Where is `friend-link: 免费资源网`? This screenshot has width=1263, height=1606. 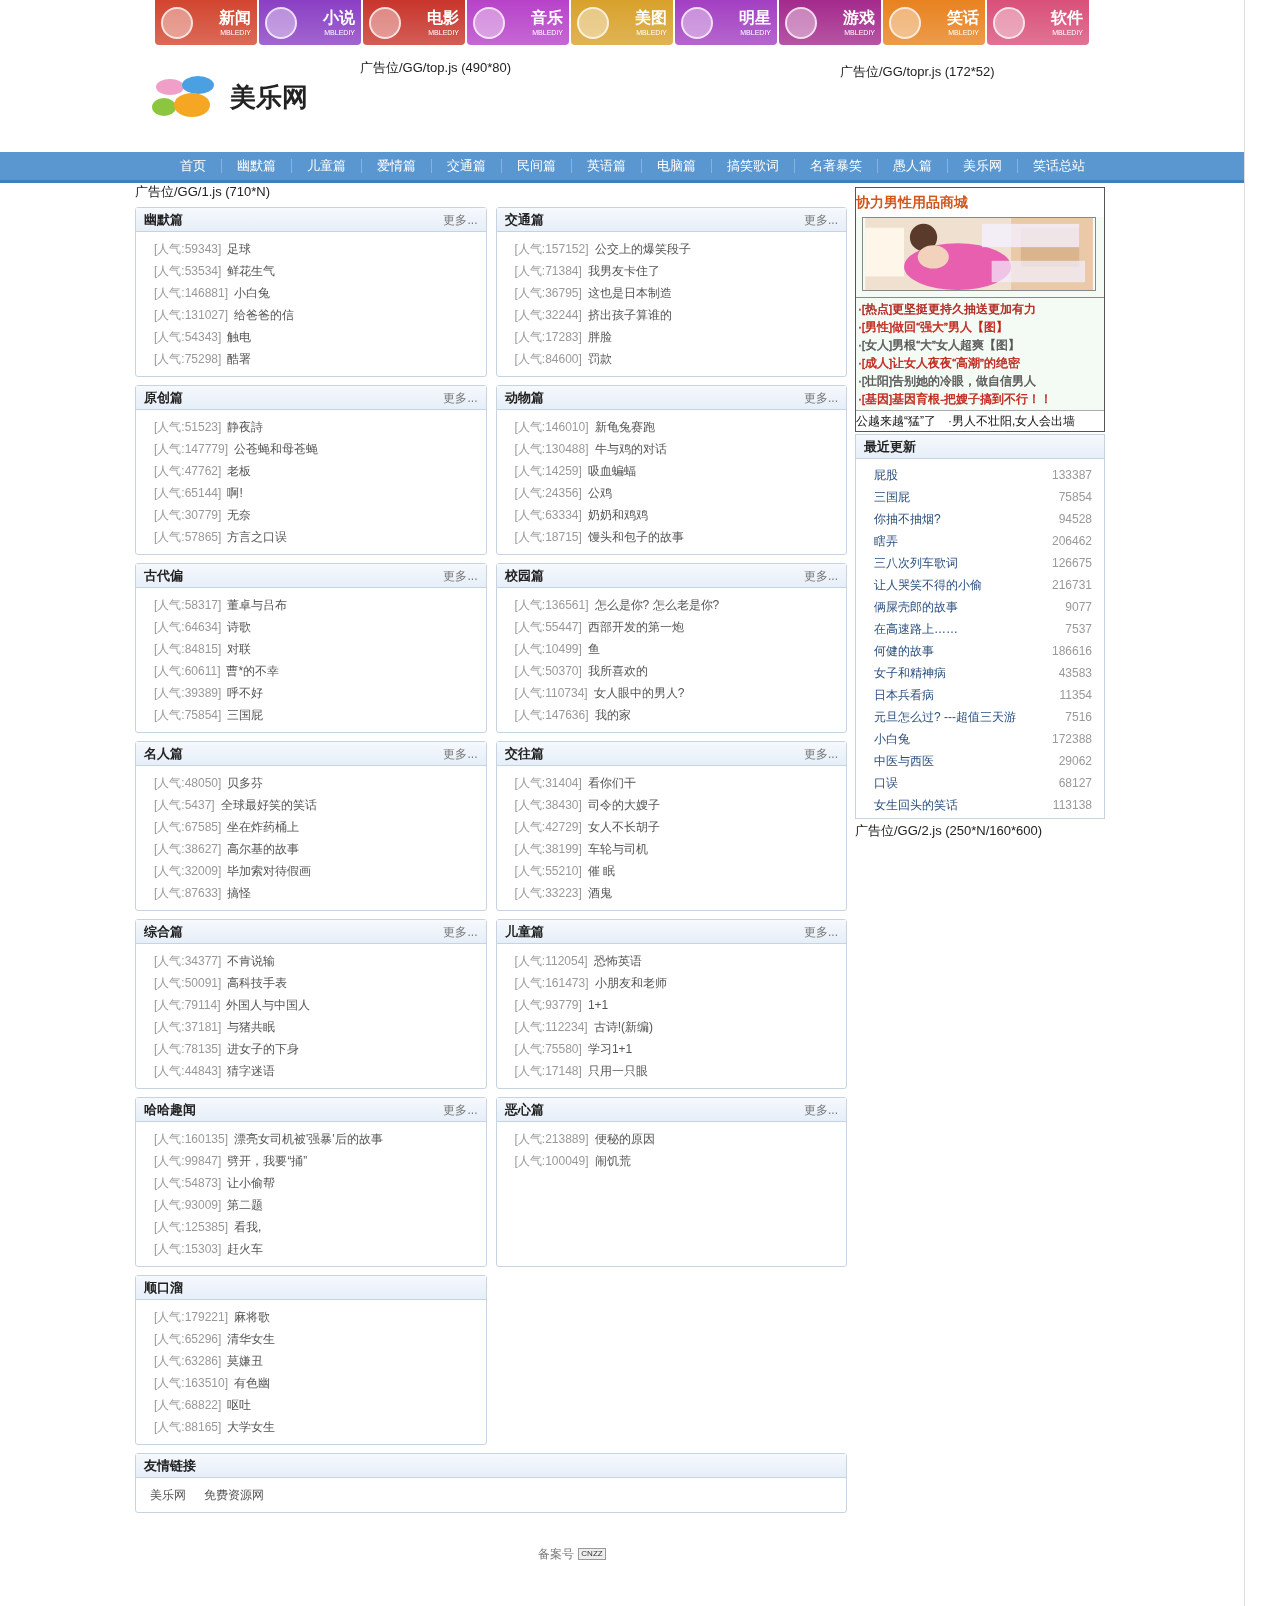
friend-link: 免费资源网 is located at coordinates (234, 1495).